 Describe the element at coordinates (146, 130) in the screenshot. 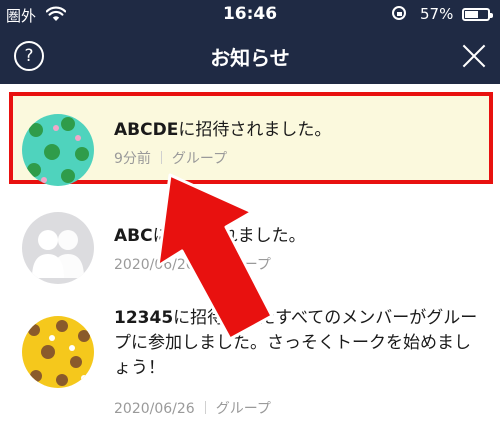

I see `group-name: ABCDE` at that location.